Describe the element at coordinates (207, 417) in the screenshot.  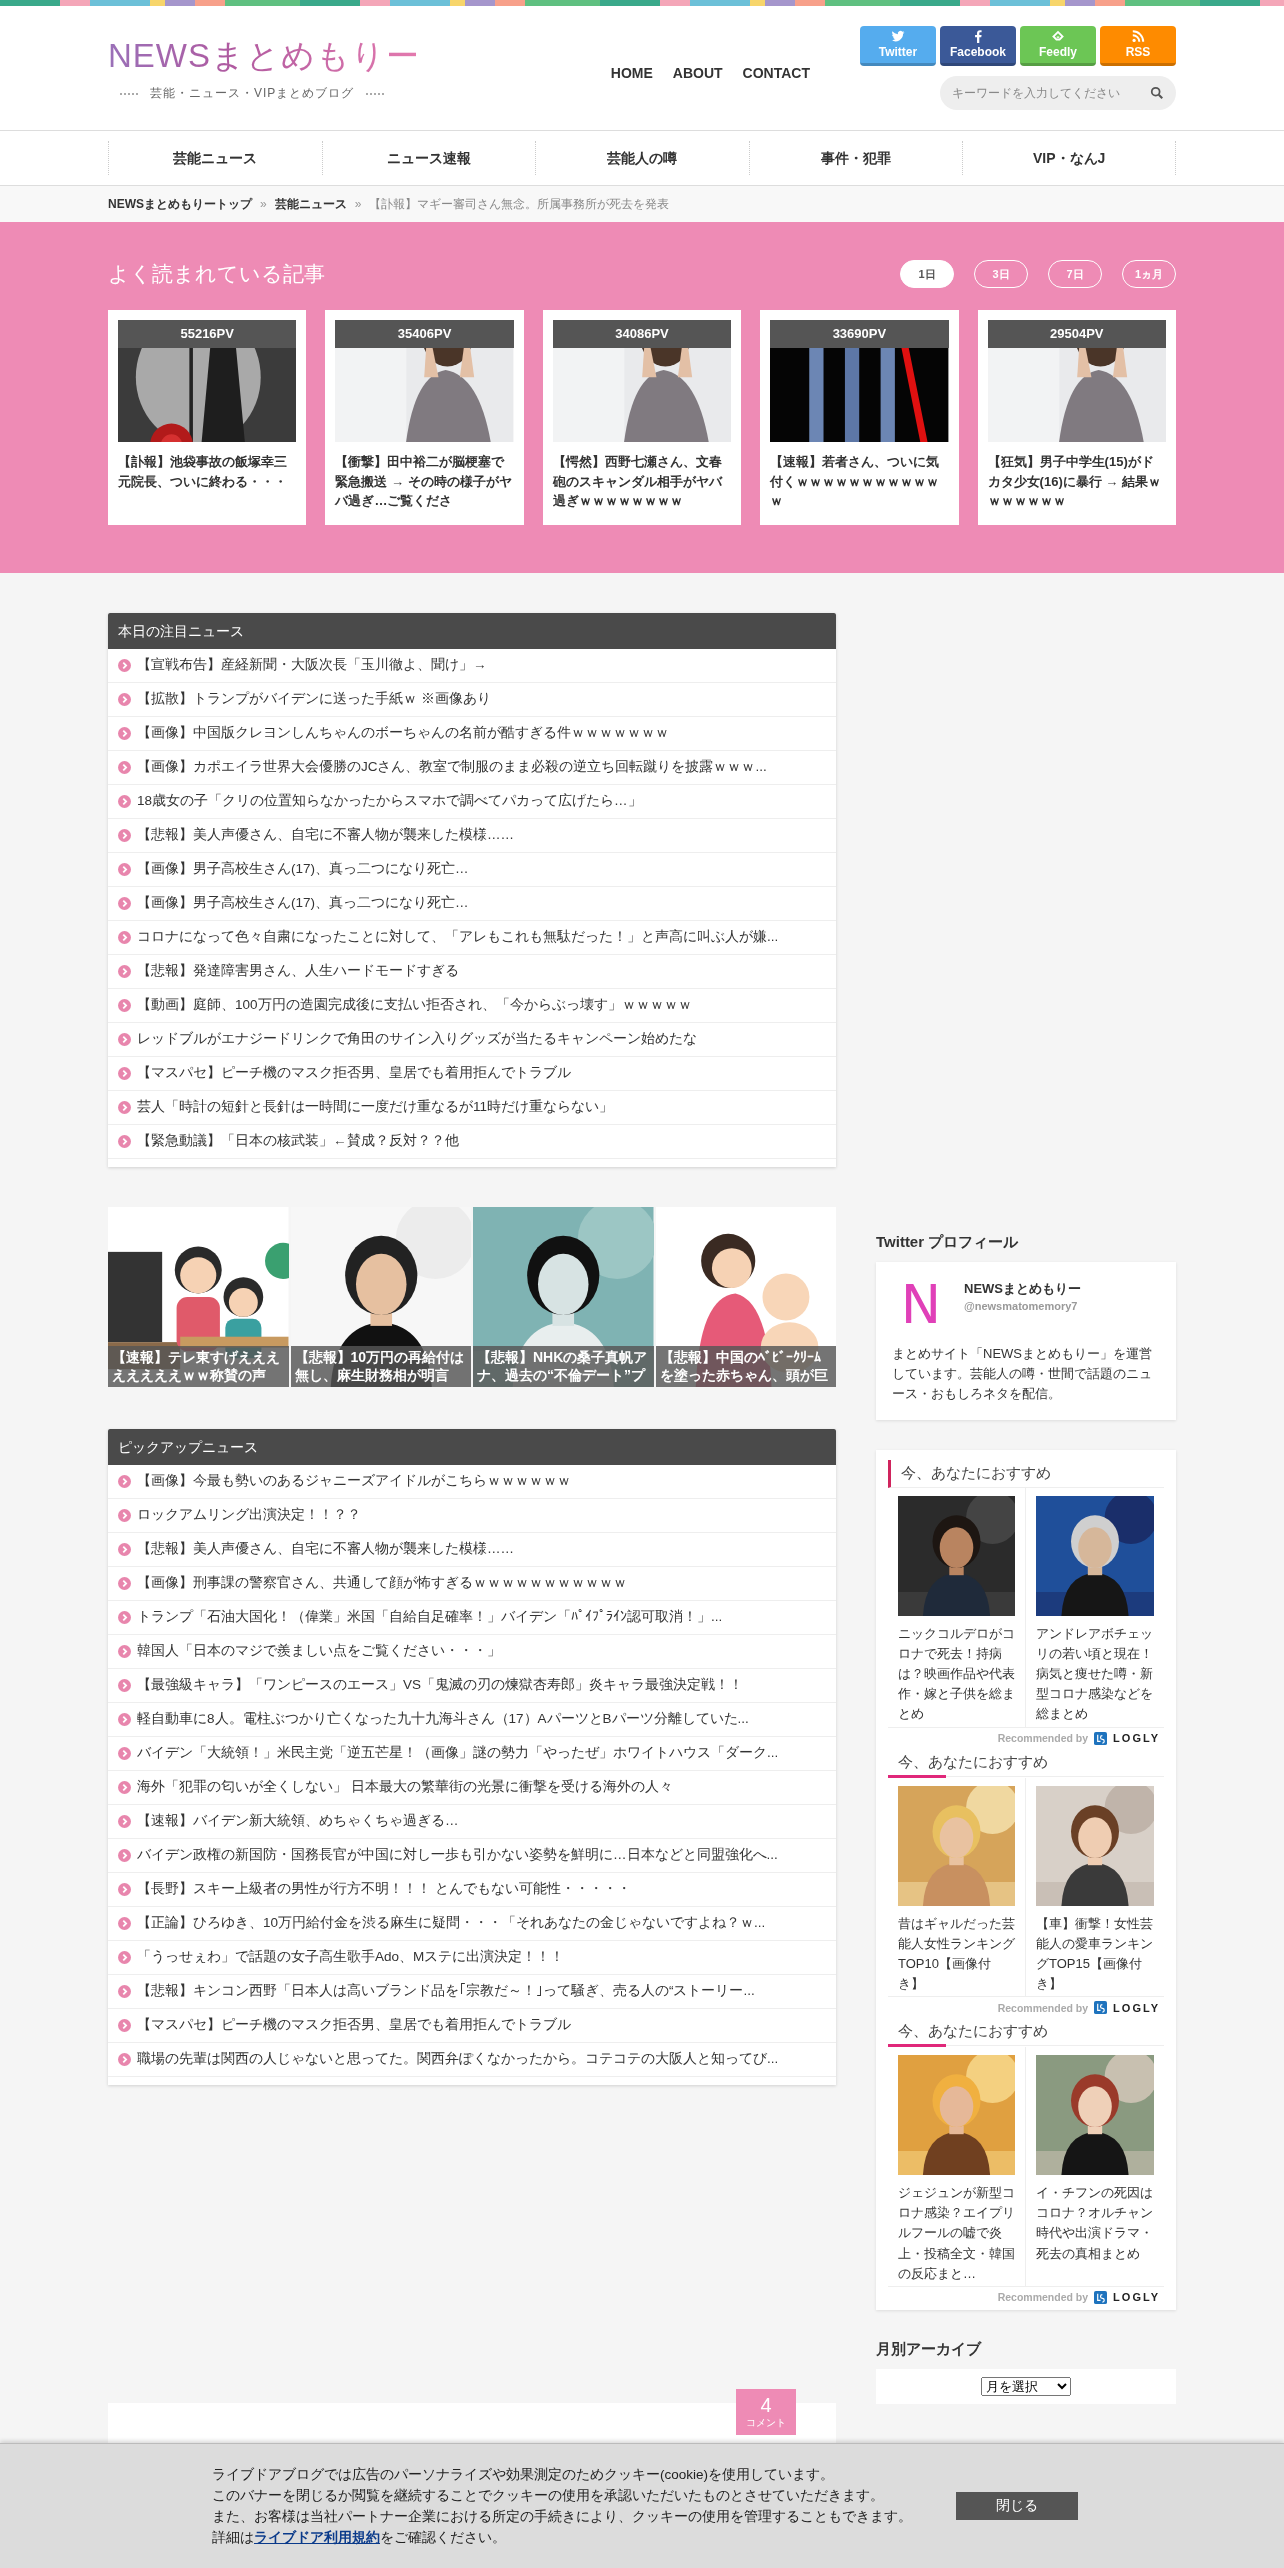
I see `article-card: 55216PV 【訃報】池袋事故の飯塚幸三元院長、ついに終わる・・・` at that location.